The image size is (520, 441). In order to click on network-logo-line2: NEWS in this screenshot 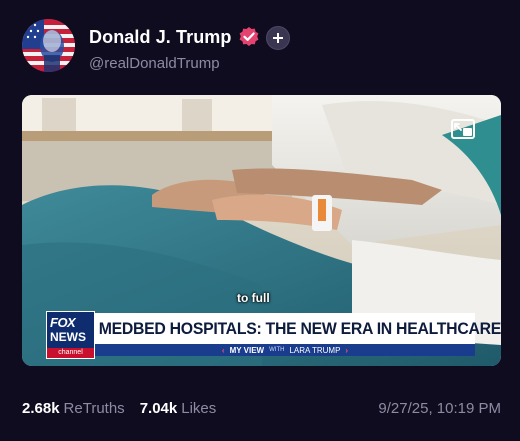, I will do `click(68, 337)`.